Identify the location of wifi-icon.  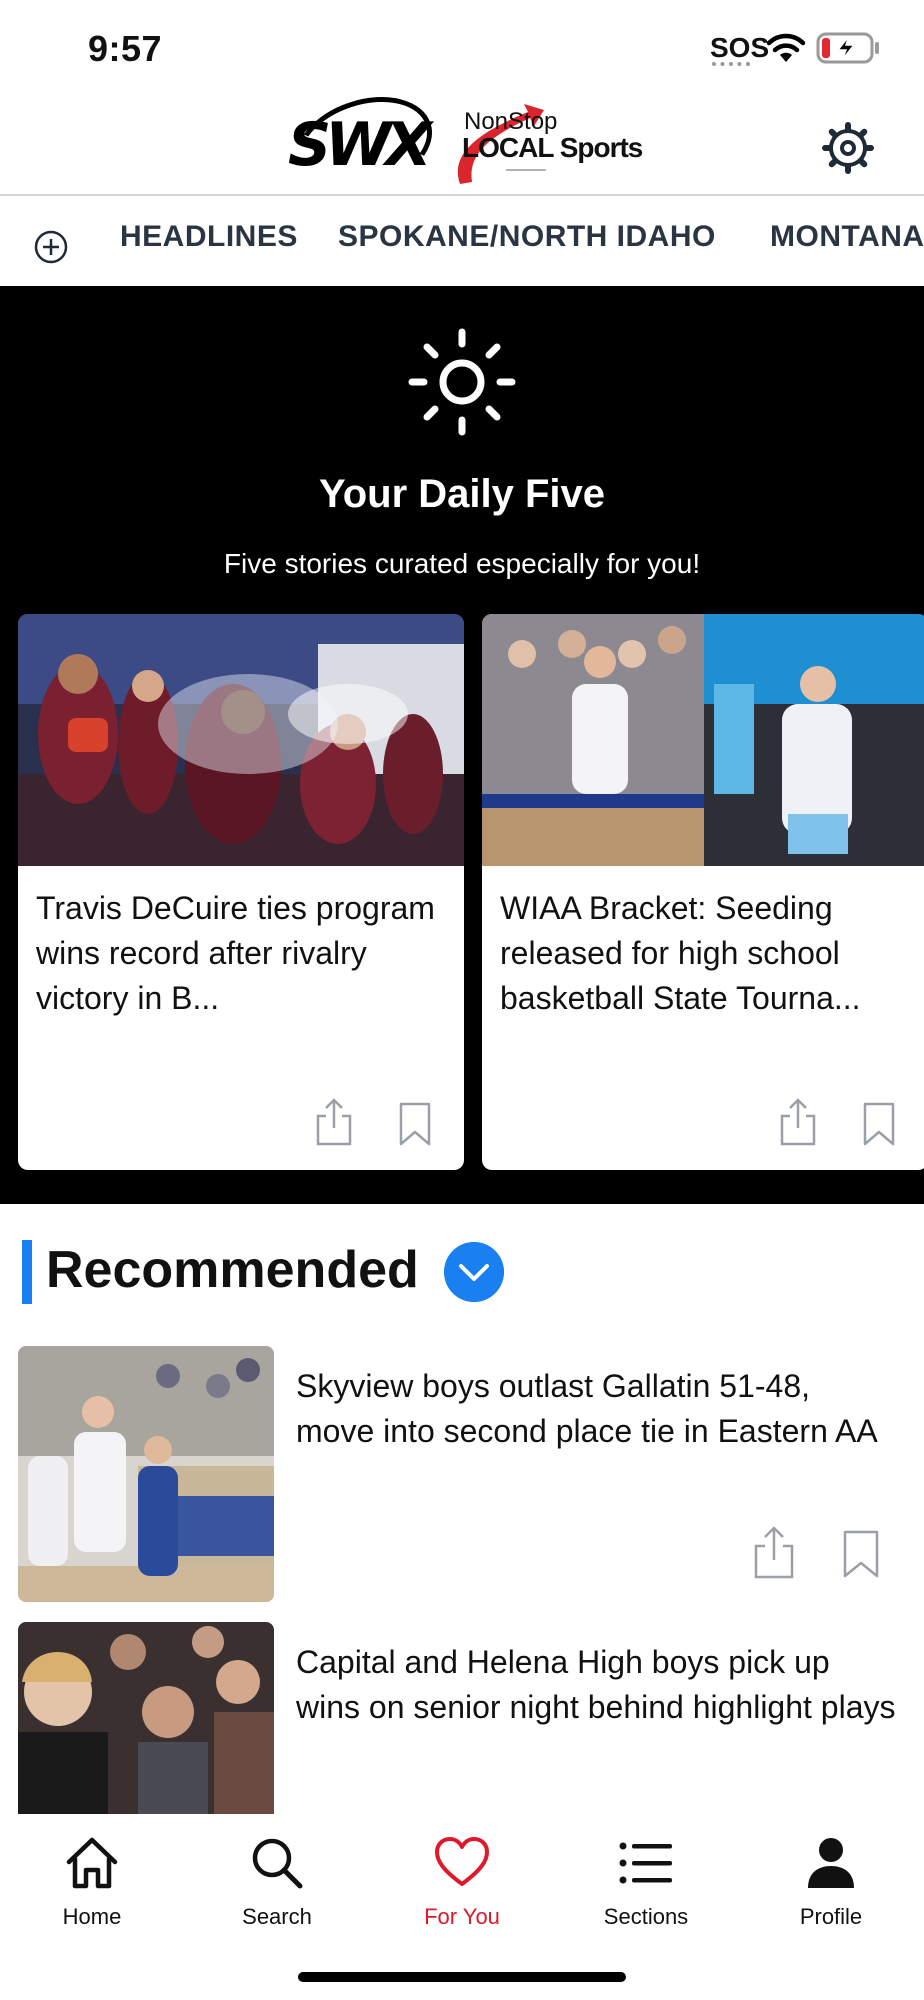
(786, 47).